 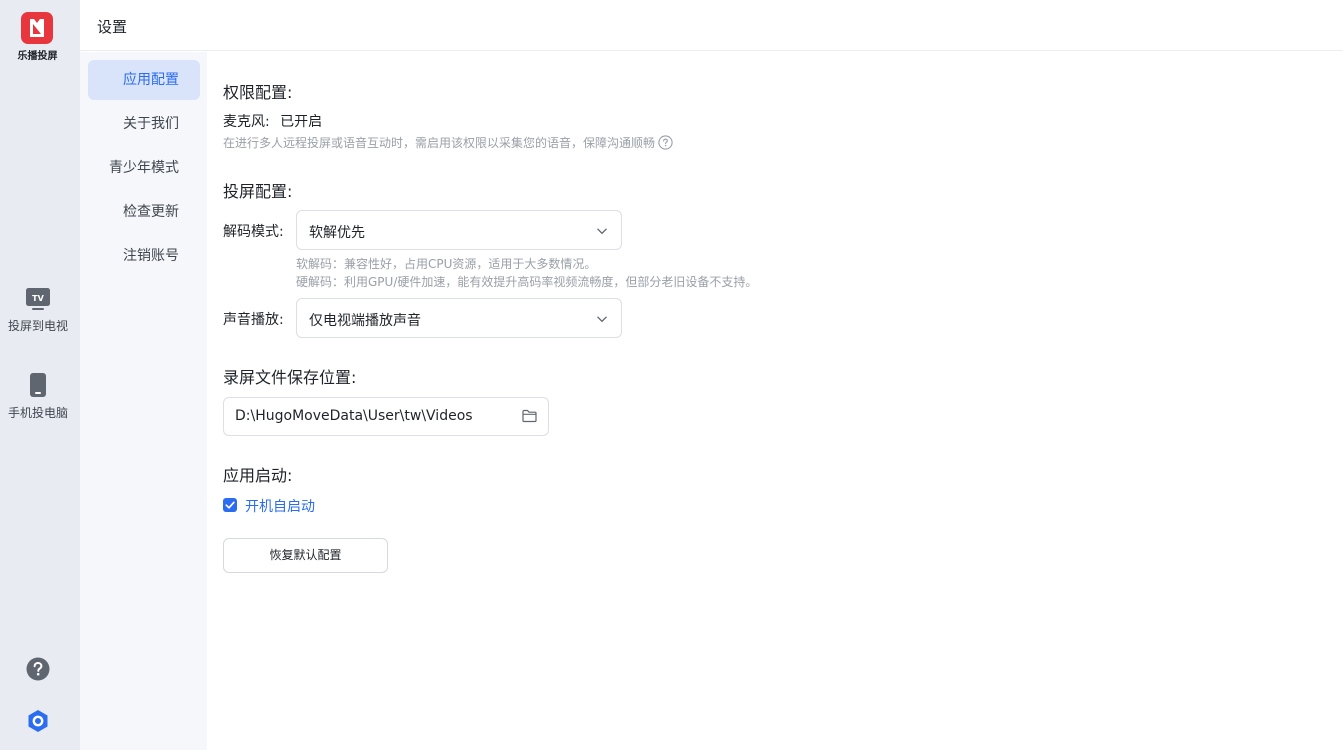 I want to click on gear-icon, so click(x=38, y=721).